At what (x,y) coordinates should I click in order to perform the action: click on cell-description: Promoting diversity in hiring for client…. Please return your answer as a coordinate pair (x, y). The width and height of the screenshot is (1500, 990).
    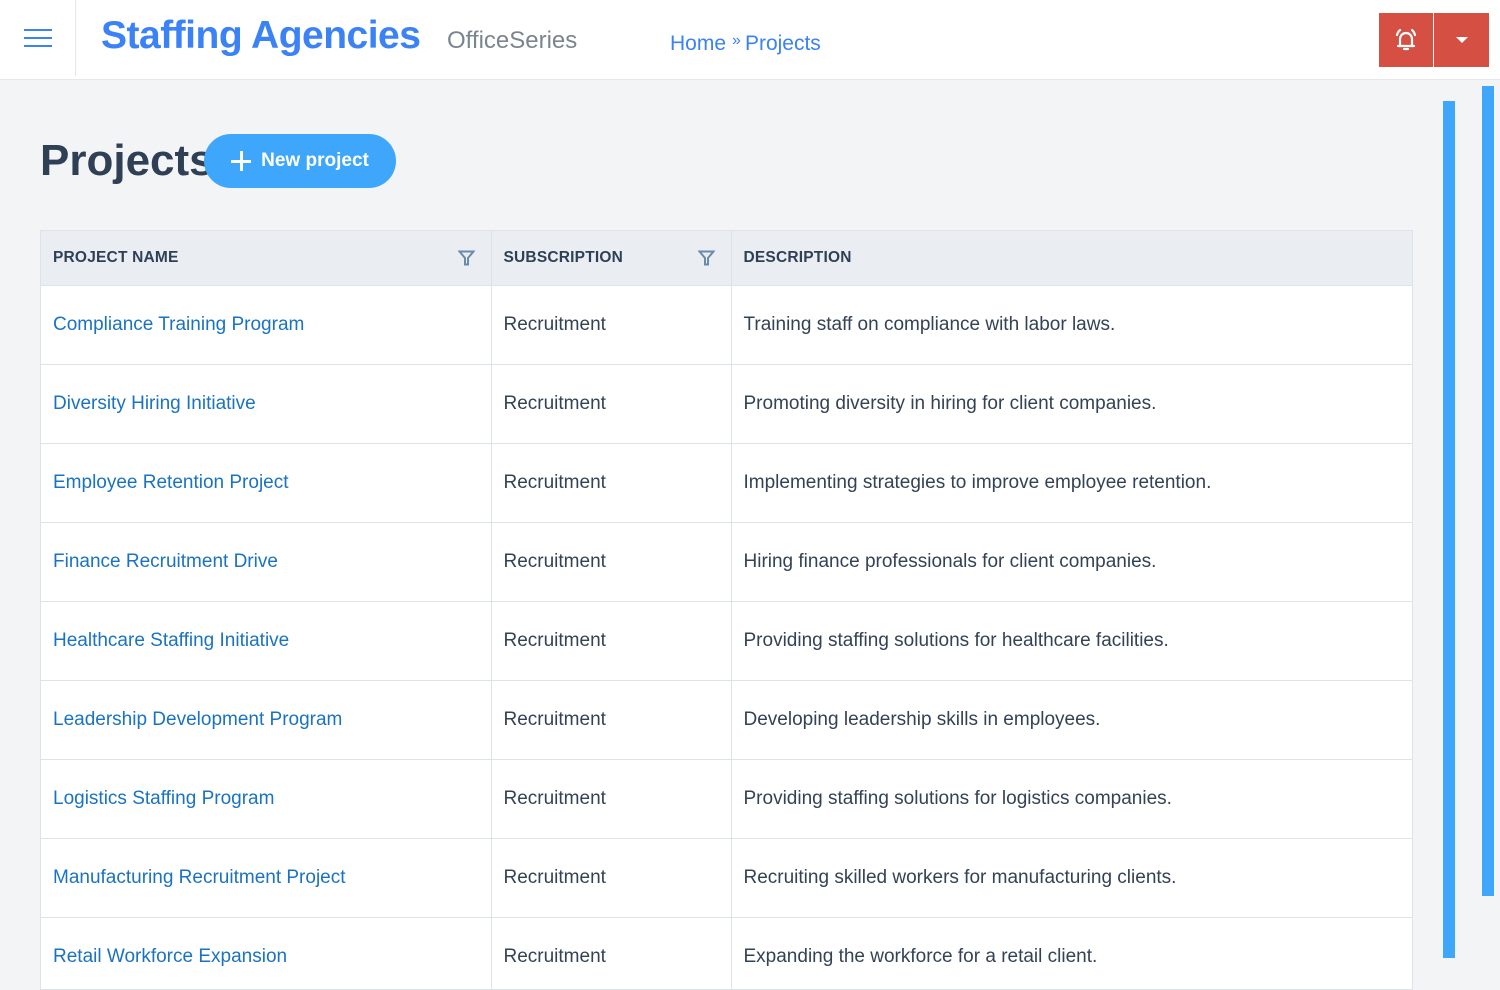
    Looking at the image, I should click on (1071, 403).